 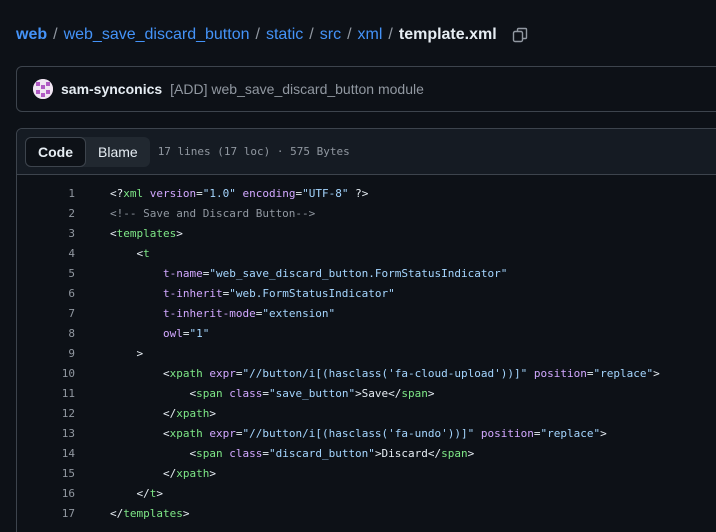 What do you see at coordinates (447, 34) in the screenshot?
I see `breadcrumb-current-file: template.xml` at bounding box center [447, 34].